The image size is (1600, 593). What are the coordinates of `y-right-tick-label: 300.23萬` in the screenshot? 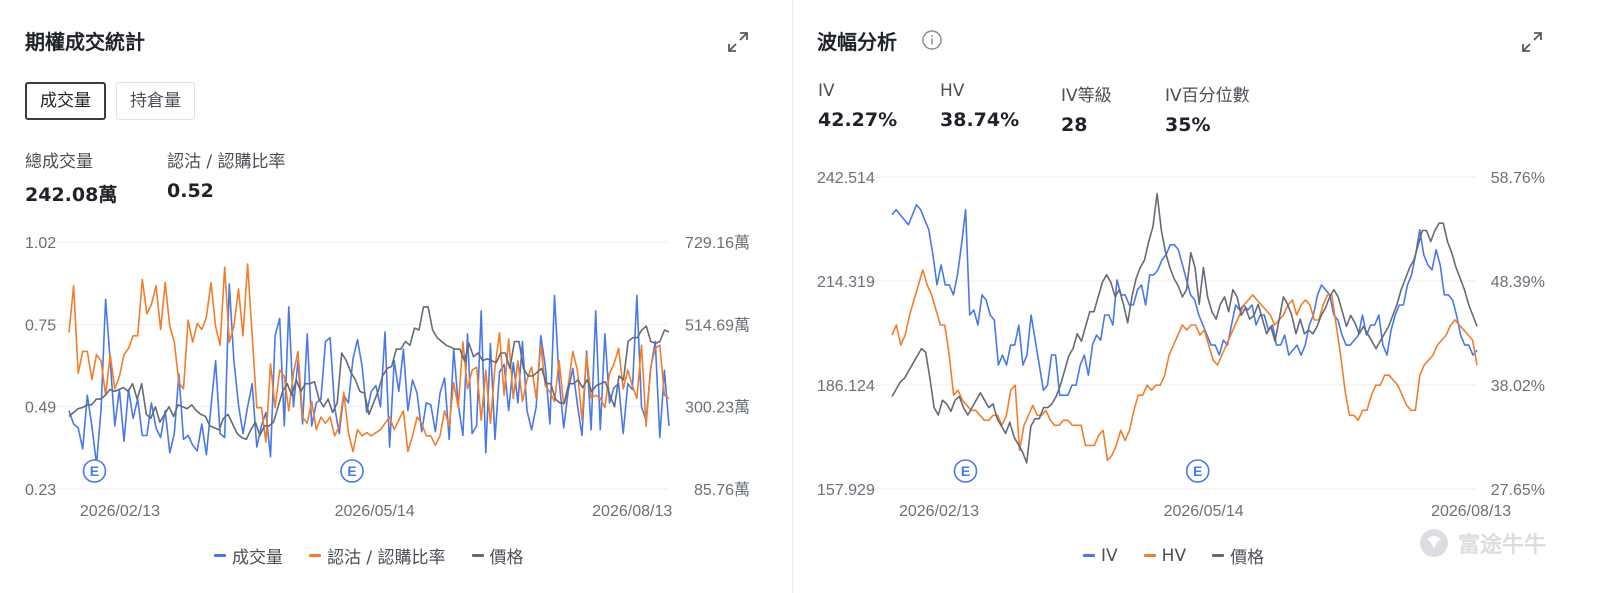 It's located at (717, 408).